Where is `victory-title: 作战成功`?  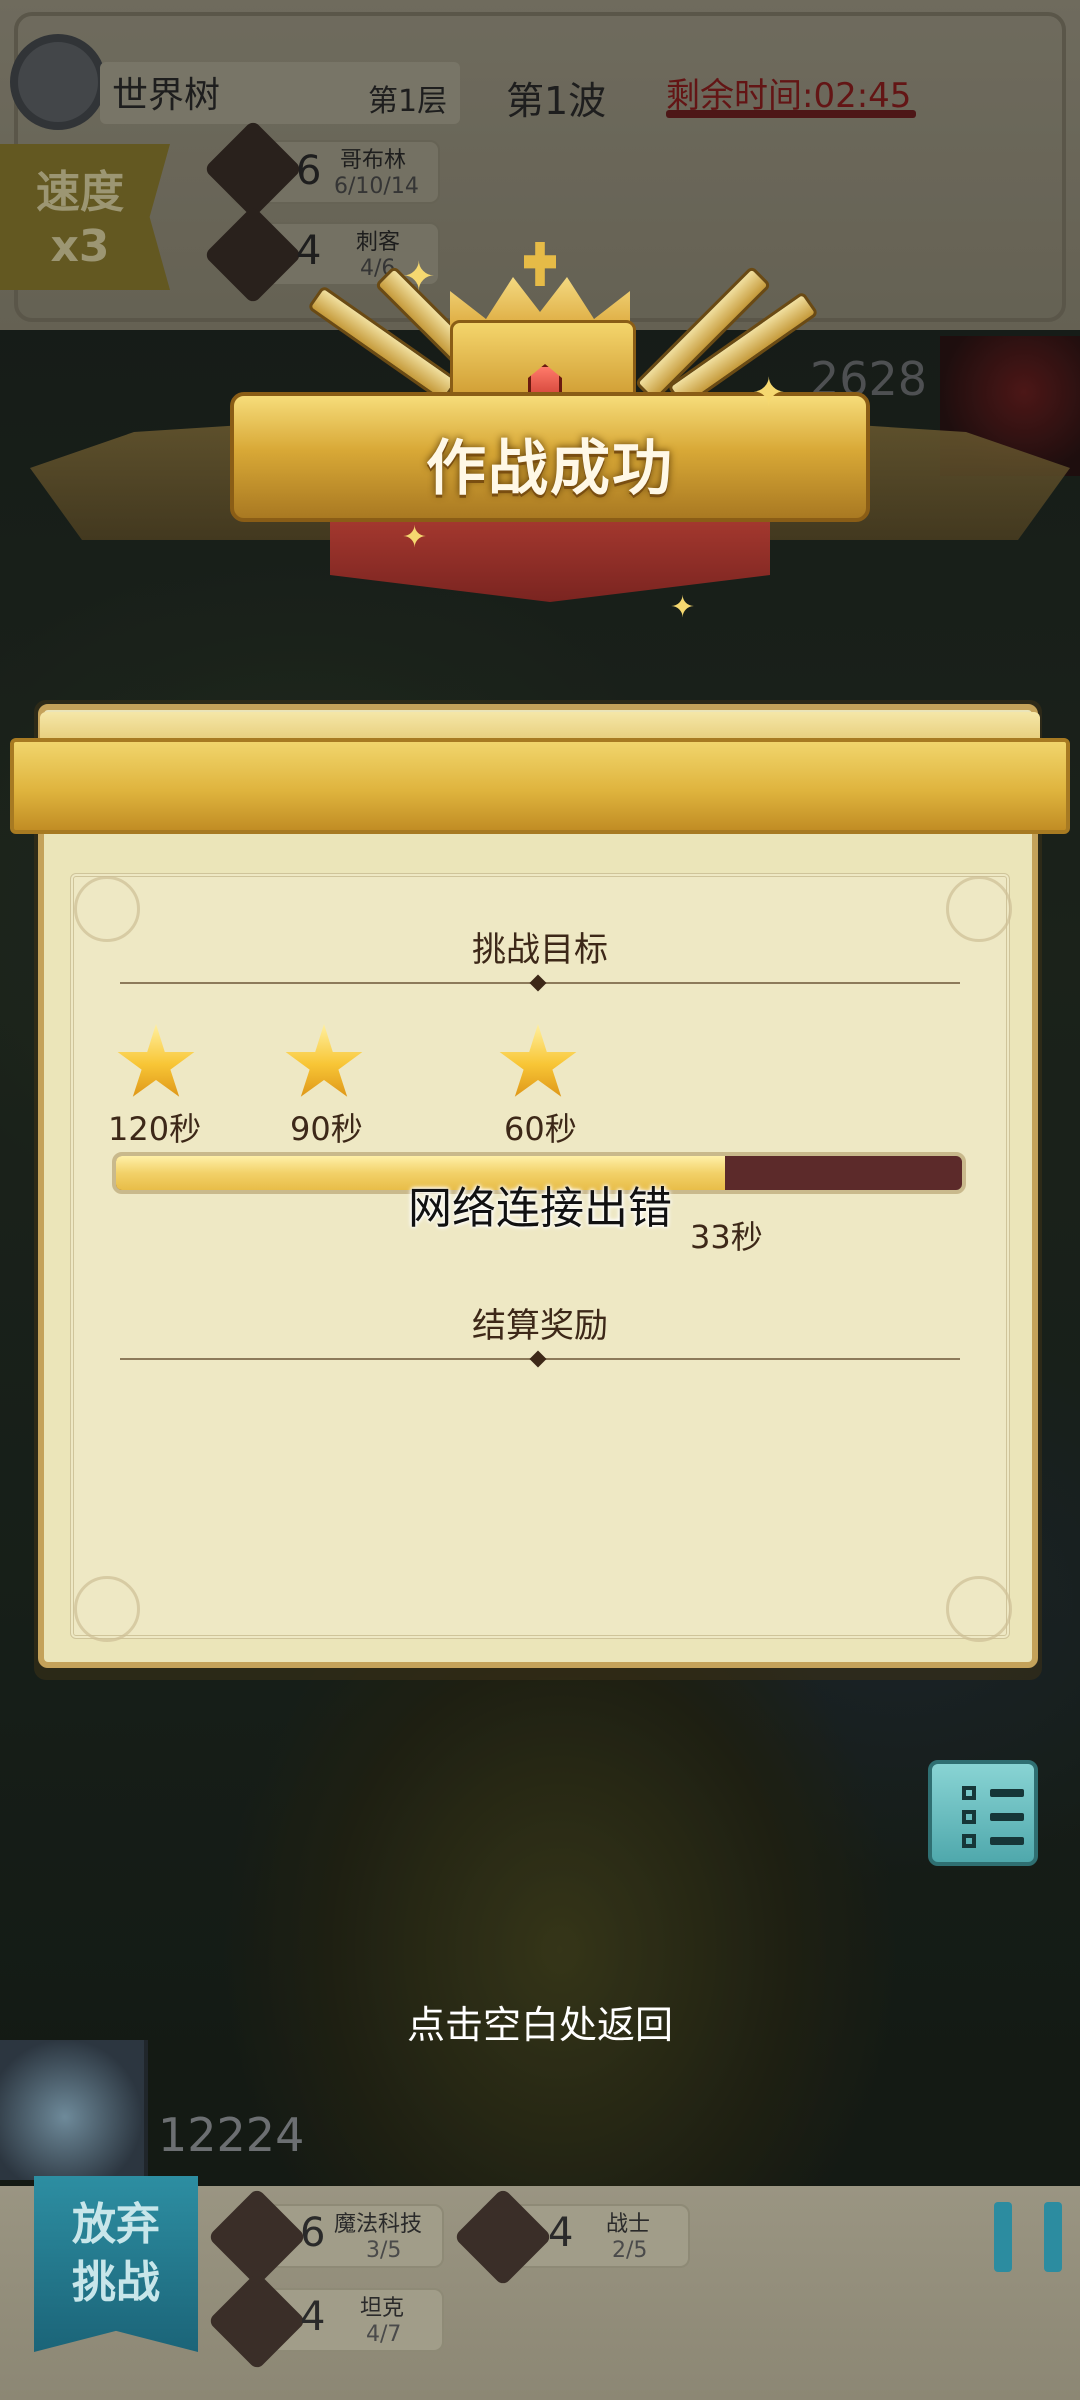 victory-title: 作战成功 is located at coordinates (550, 469).